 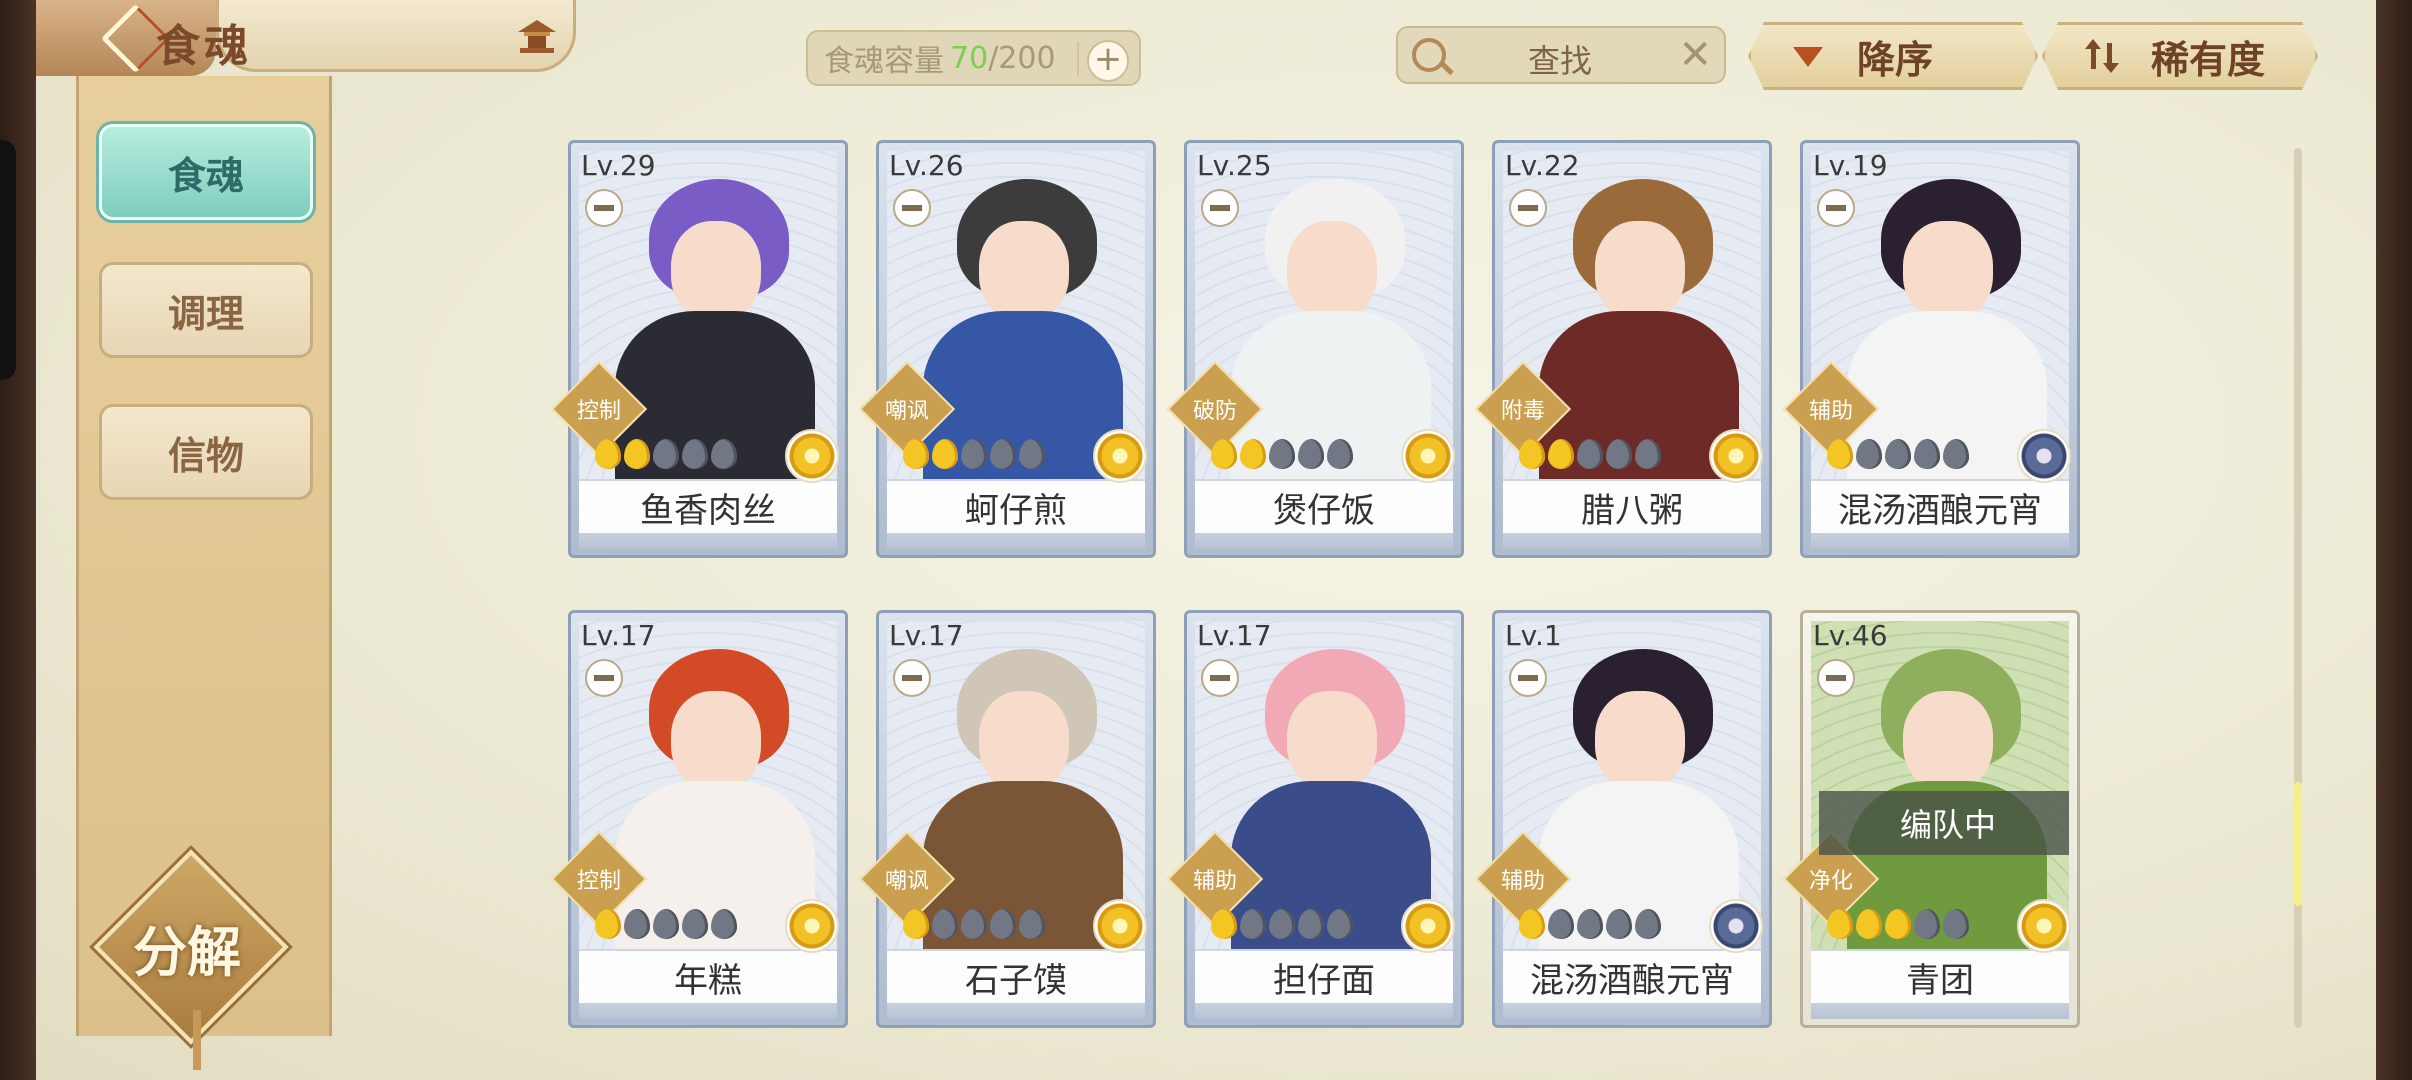 What do you see at coordinates (2298, 844) in the screenshot?
I see `scrollbar-thumb` at bounding box center [2298, 844].